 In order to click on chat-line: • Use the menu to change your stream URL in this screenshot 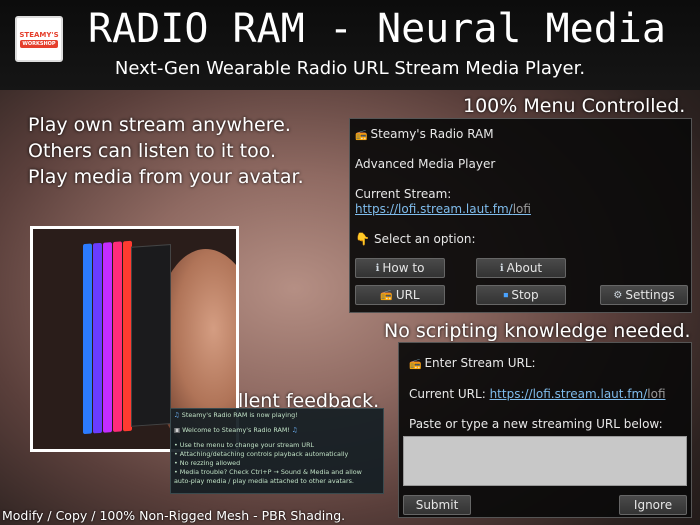, I will do `click(244, 445)`.